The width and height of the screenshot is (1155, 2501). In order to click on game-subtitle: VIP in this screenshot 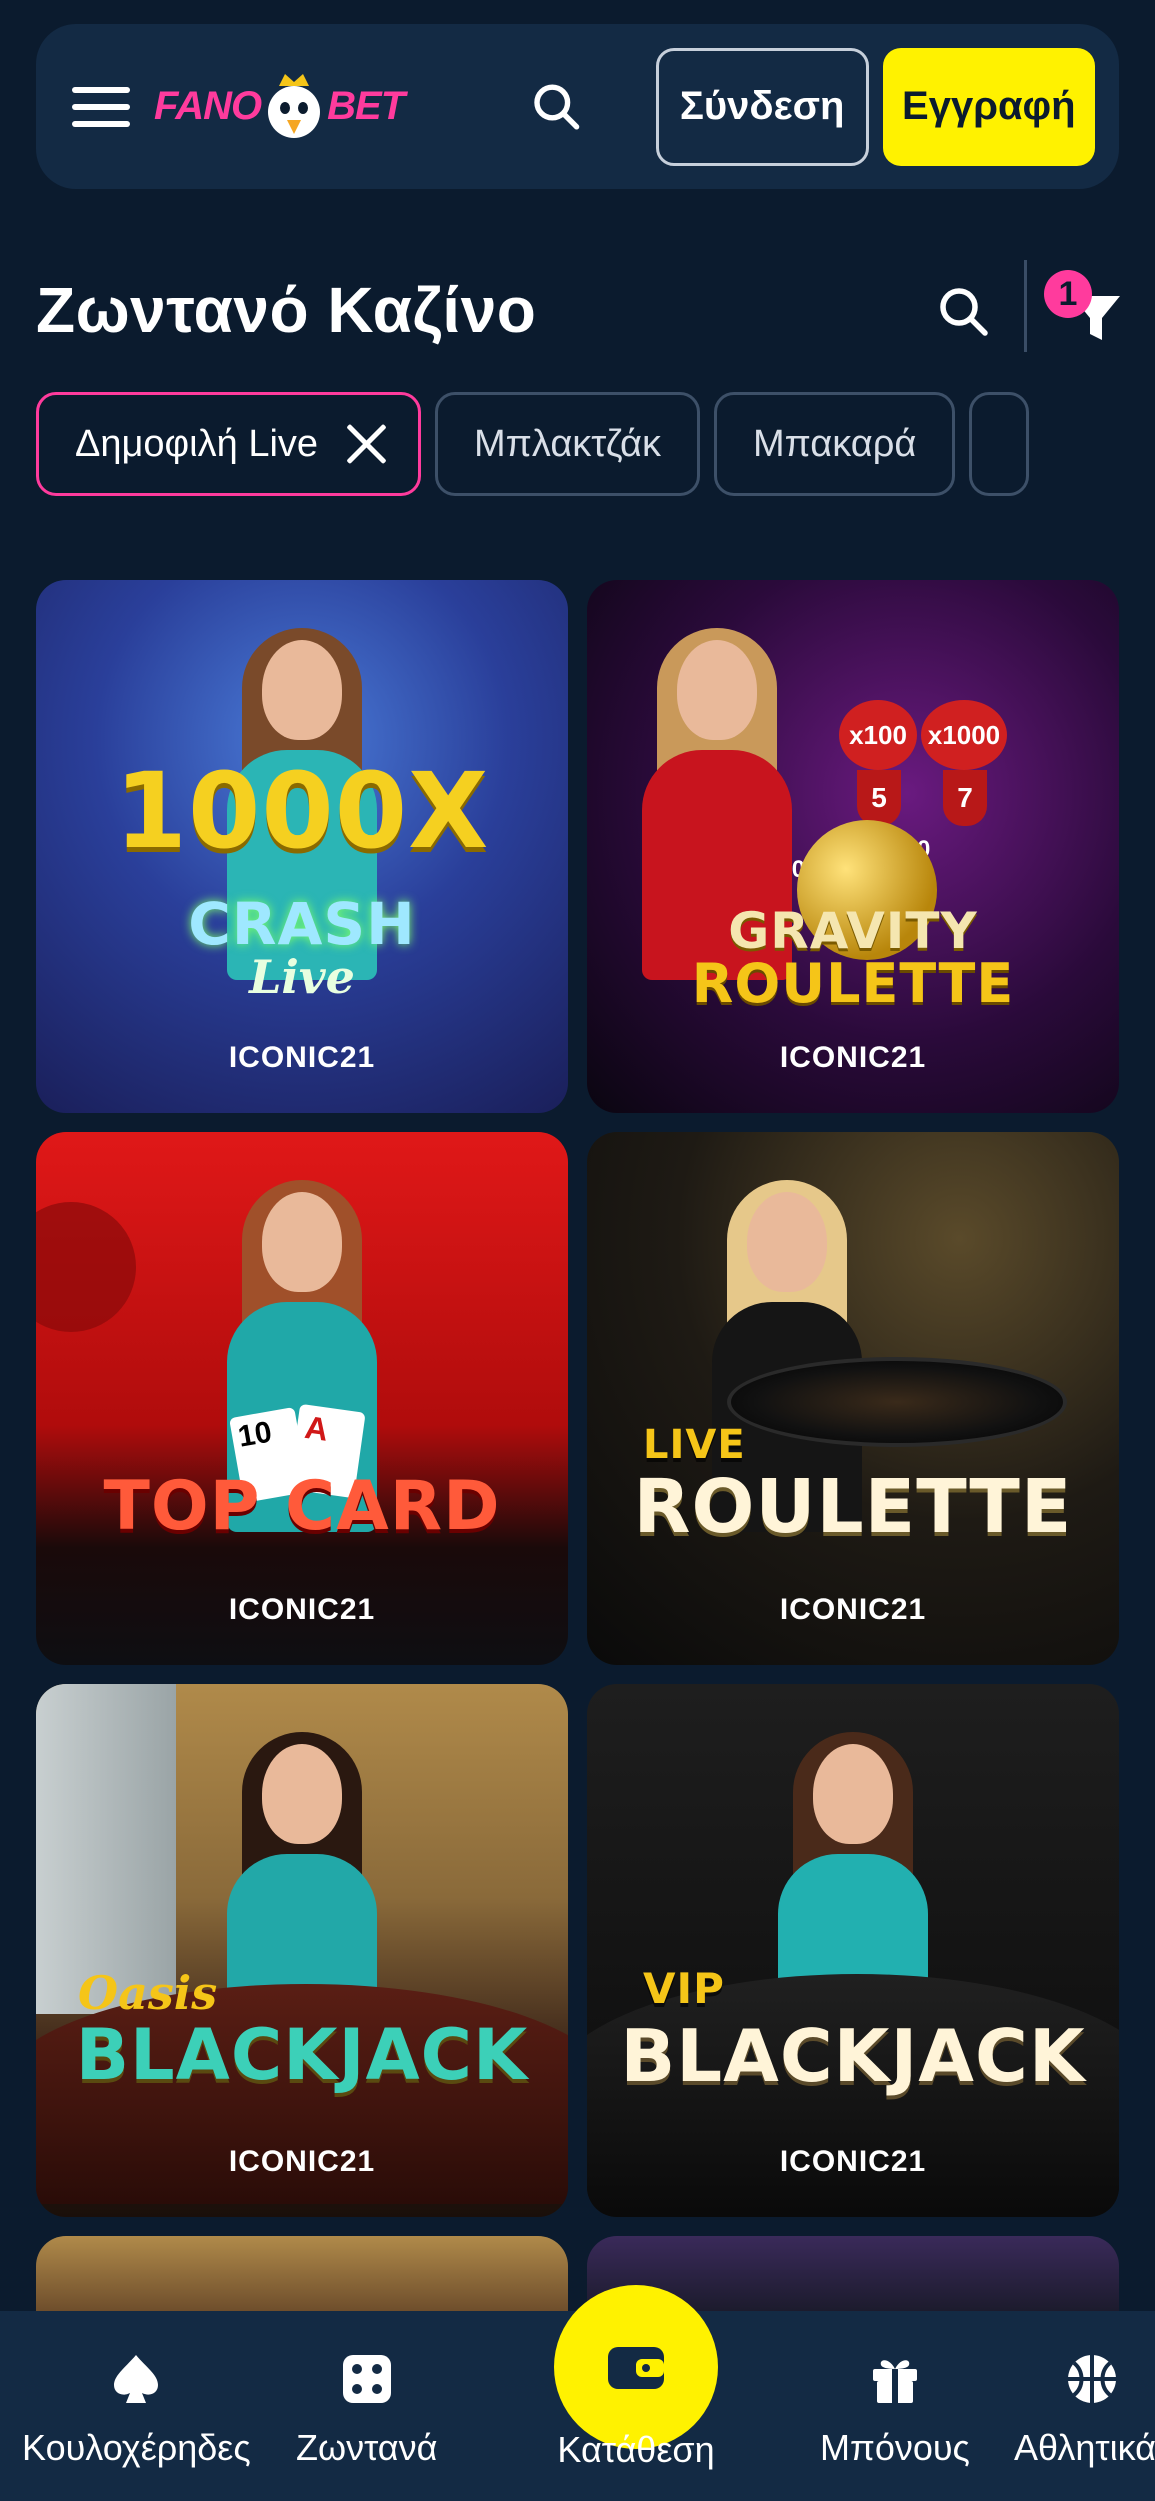, I will do `click(684, 1988)`.